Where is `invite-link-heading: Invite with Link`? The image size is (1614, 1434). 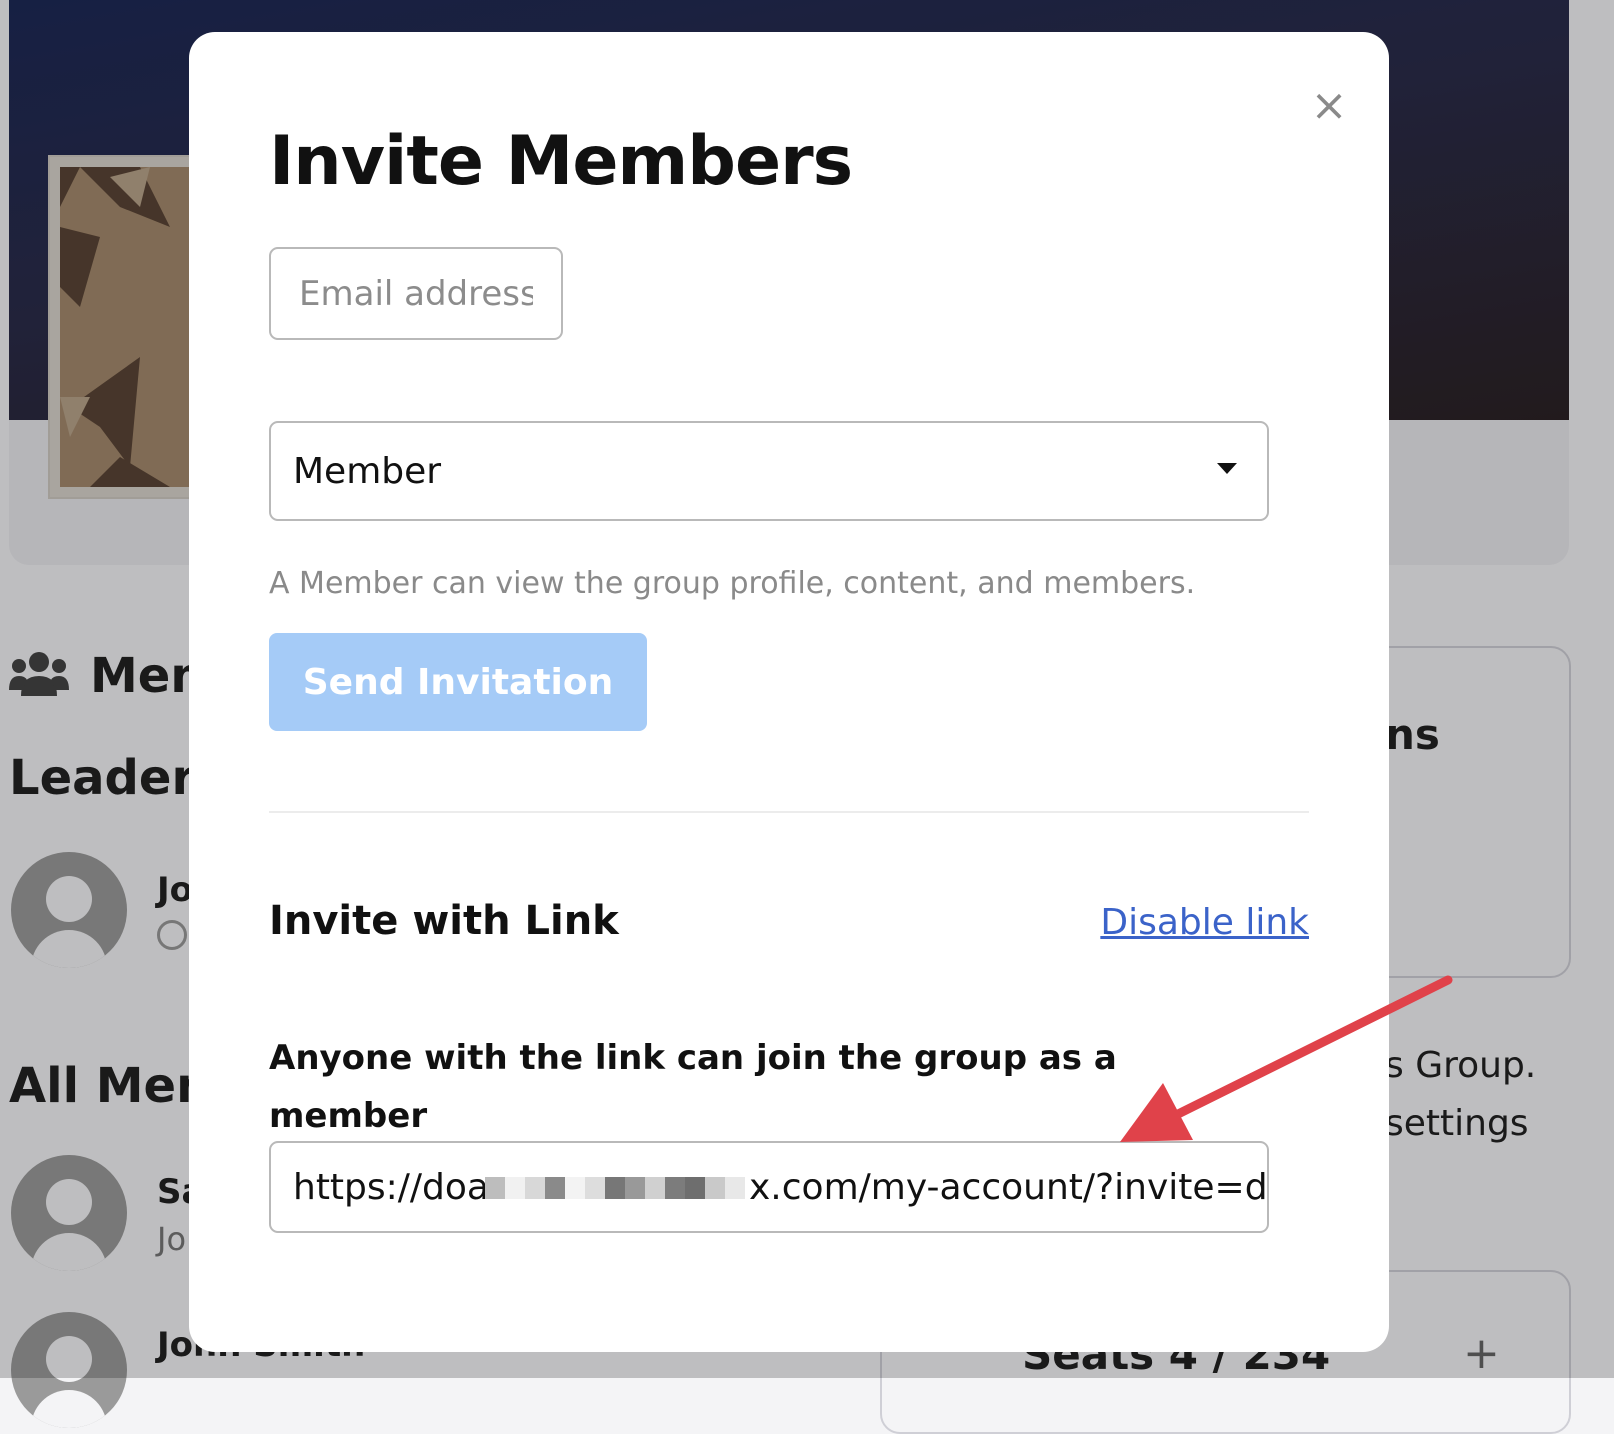
invite-link-heading: Invite with Link is located at coordinates (444, 921).